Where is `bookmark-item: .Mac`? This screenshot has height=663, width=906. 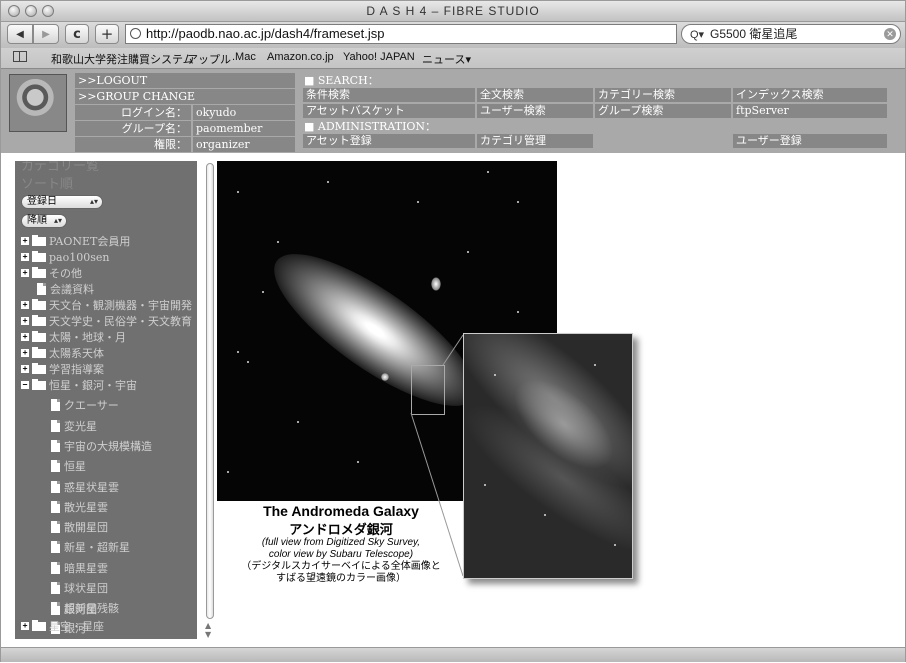 bookmark-item: .Mac is located at coordinates (244, 57).